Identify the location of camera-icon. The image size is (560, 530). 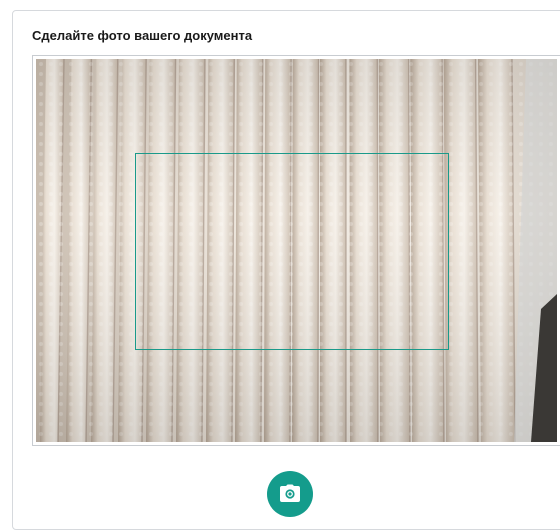
(290, 493).